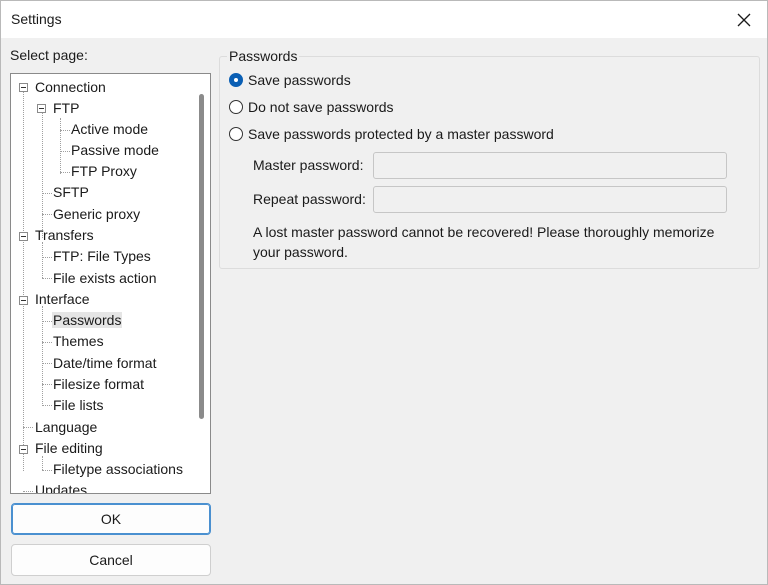  I want to click on tree-item-label: Interface, so click(62, 299).